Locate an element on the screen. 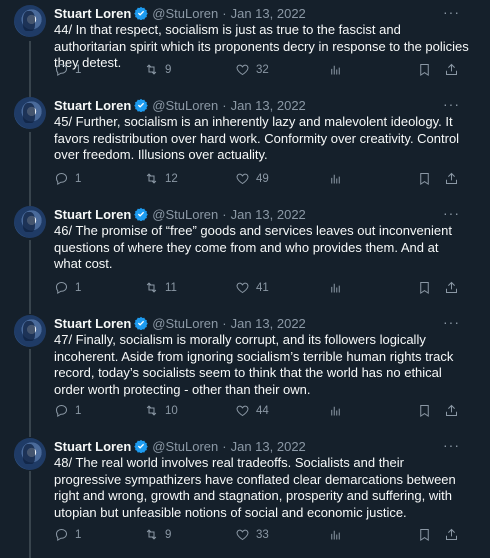 This screenshot has width=490, height=558. retweet-count: 12 is located at coordinates (171, 178).